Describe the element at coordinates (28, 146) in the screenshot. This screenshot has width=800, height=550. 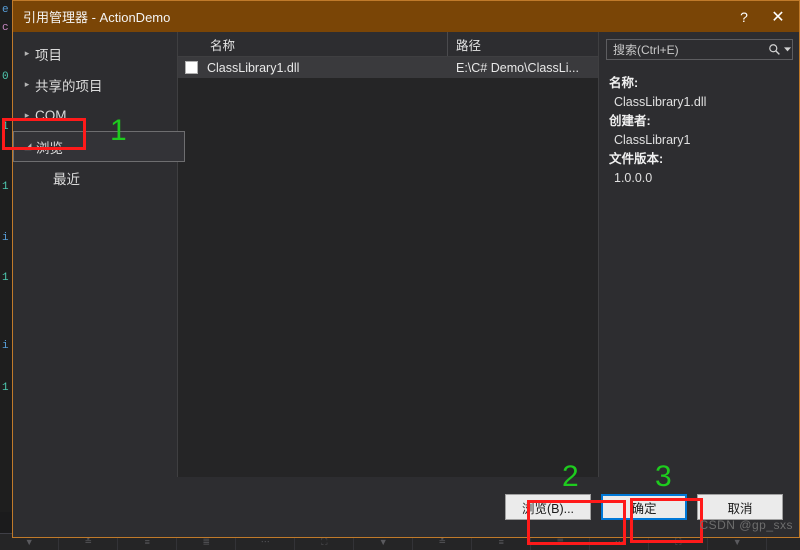
I see `chevron-down-icon: ◢` at that location.